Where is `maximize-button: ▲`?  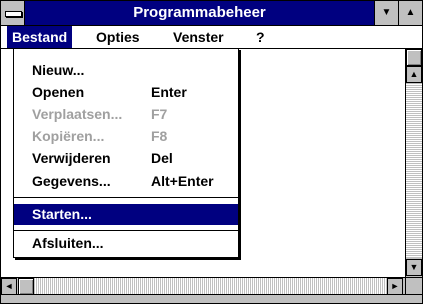 maximize-button: ▲ is located at coordinates (410, 13).